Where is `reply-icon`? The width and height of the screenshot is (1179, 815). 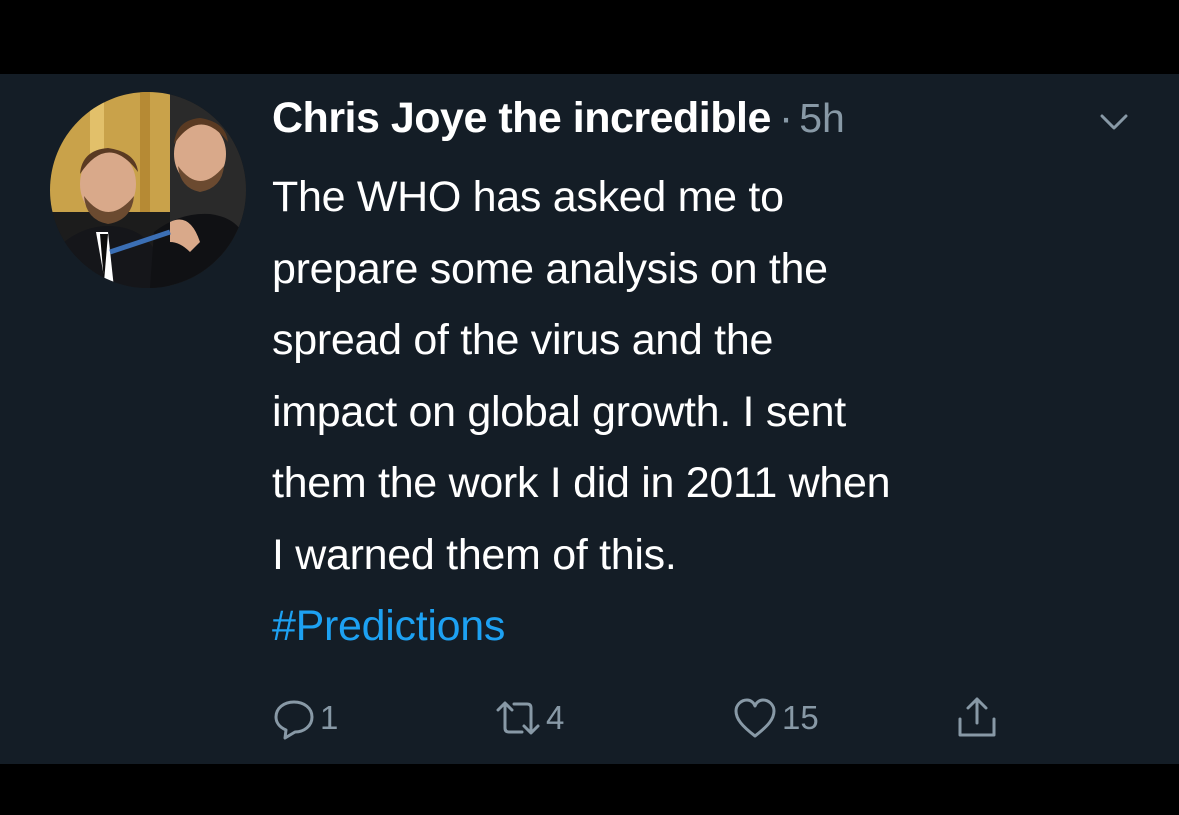
reply-icon is located at coordinates (294, 720).